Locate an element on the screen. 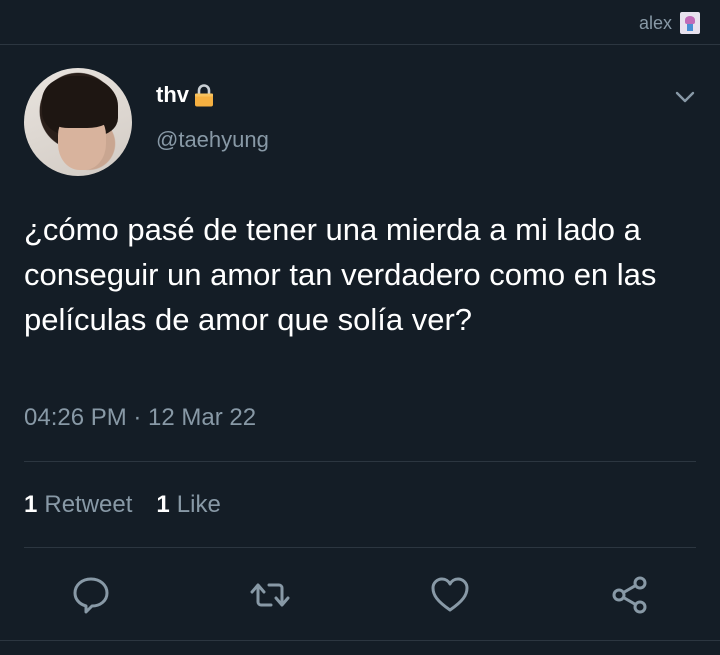 The image size is (720, 655). display-name: thv is located at coordinates (186, 95).